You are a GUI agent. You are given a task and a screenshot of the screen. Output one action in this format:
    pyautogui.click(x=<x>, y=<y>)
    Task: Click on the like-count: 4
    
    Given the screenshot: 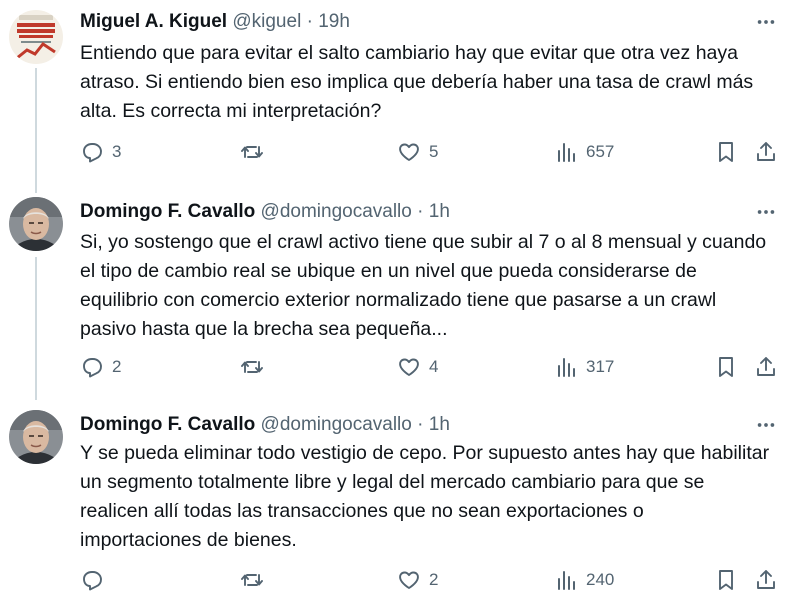 What is the action you would take?
    pyautogui.click(x=434, y=366)
    